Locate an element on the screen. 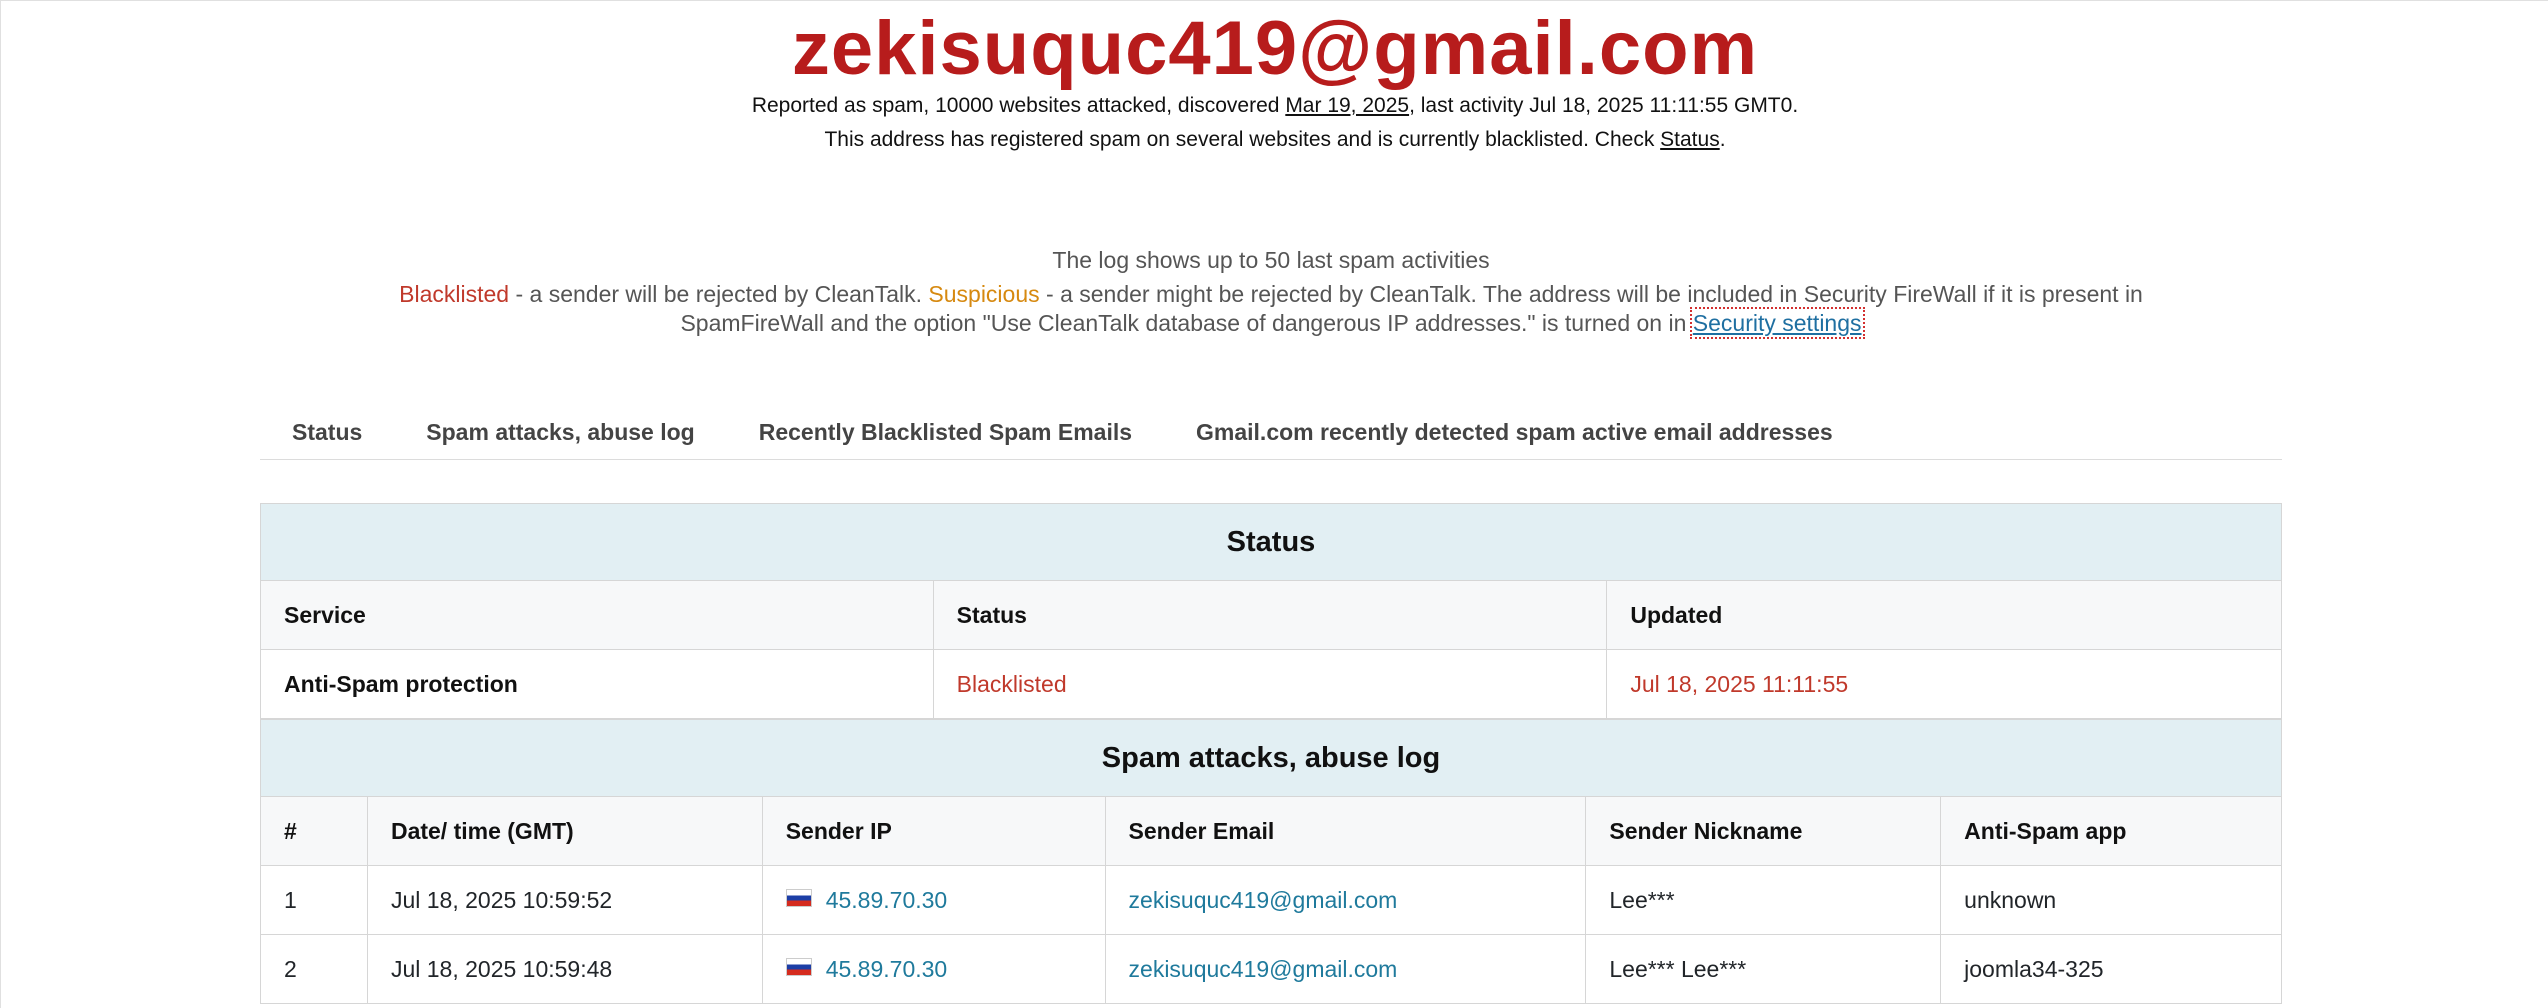  status-link: Status is located at coordinates (1690, 139).